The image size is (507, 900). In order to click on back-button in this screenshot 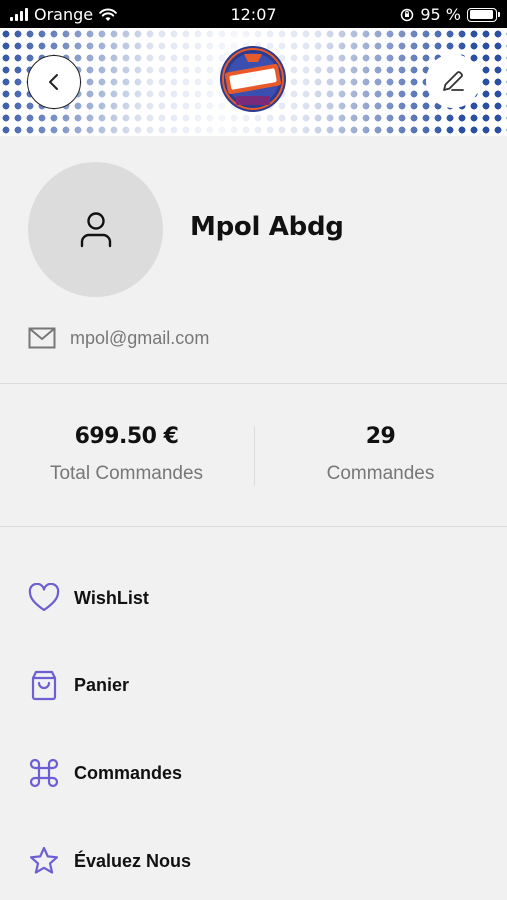, I will do `click(54, 82)`.